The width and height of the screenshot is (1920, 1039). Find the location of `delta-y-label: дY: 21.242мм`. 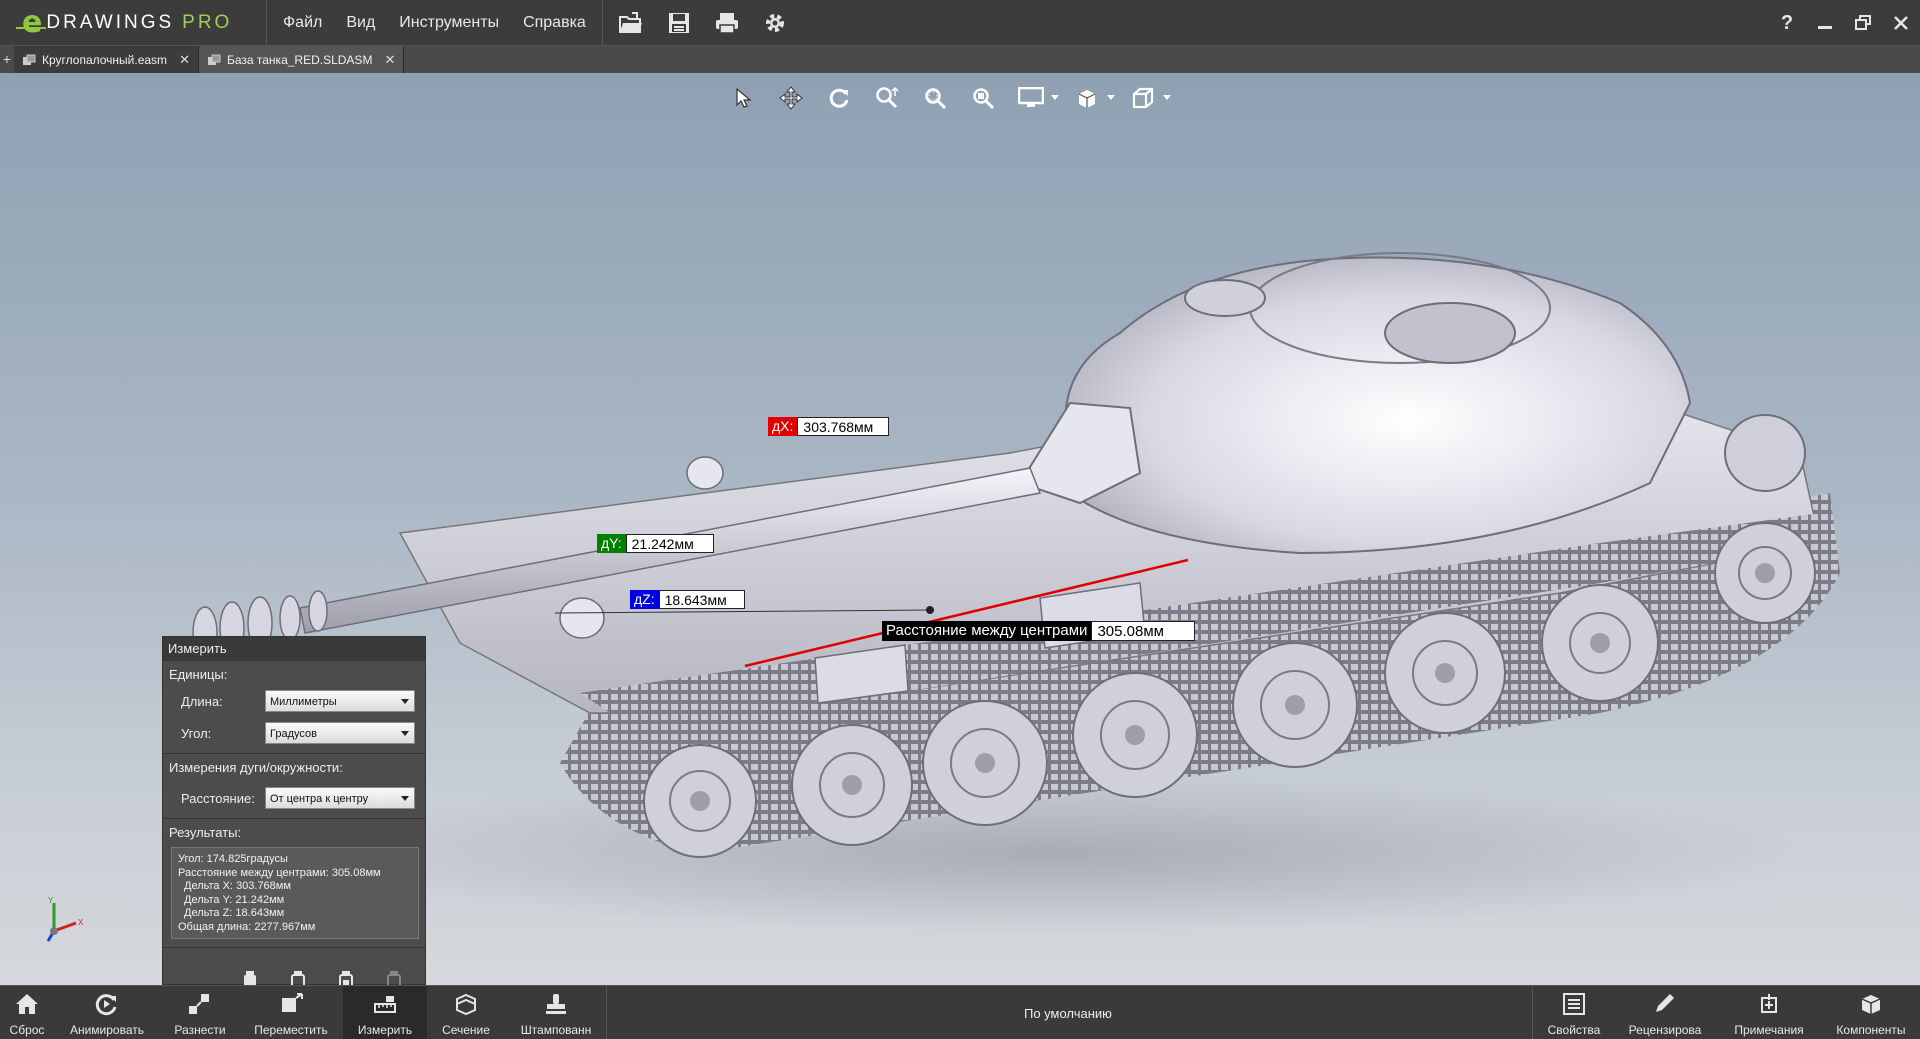

delta-y-label: дY: 21.242мм is located at coordinates (655, 543).